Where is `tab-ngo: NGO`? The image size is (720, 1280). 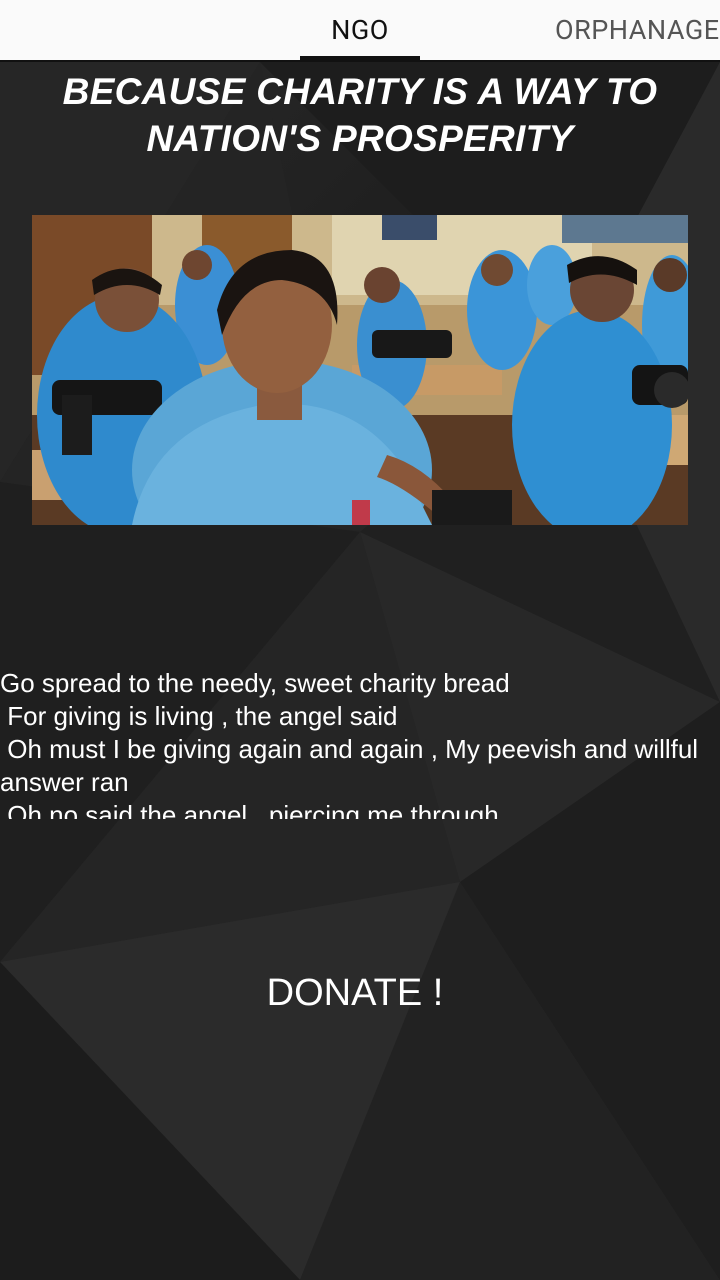 tab-ngo: NGO is located at coordinates (360, 30).